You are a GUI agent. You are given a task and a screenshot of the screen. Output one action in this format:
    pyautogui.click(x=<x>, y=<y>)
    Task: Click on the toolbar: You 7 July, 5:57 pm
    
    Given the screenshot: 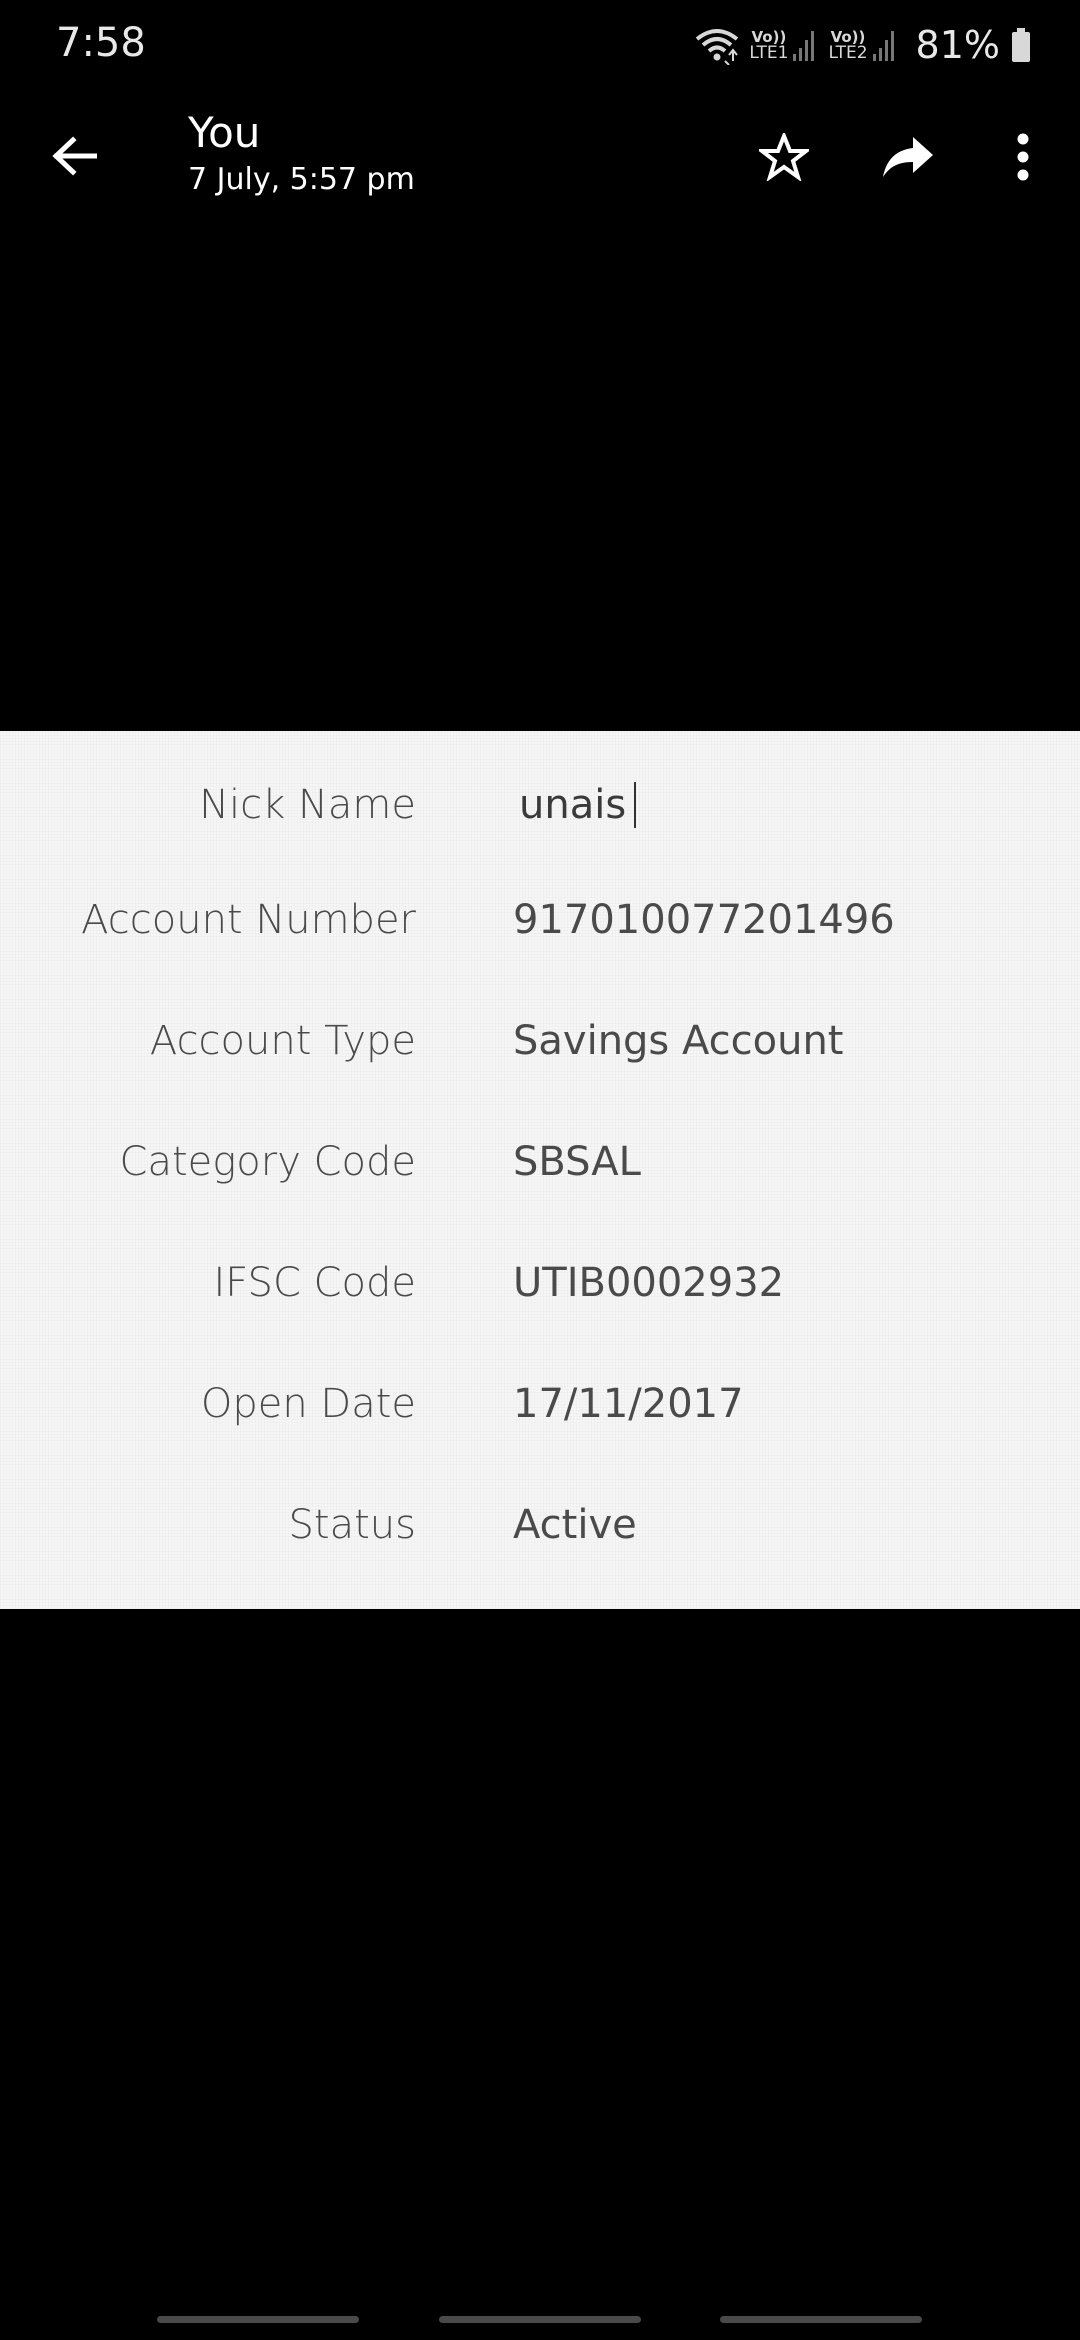 What is the action you would take?
    pyautogui.click(x=540, y=160)
    